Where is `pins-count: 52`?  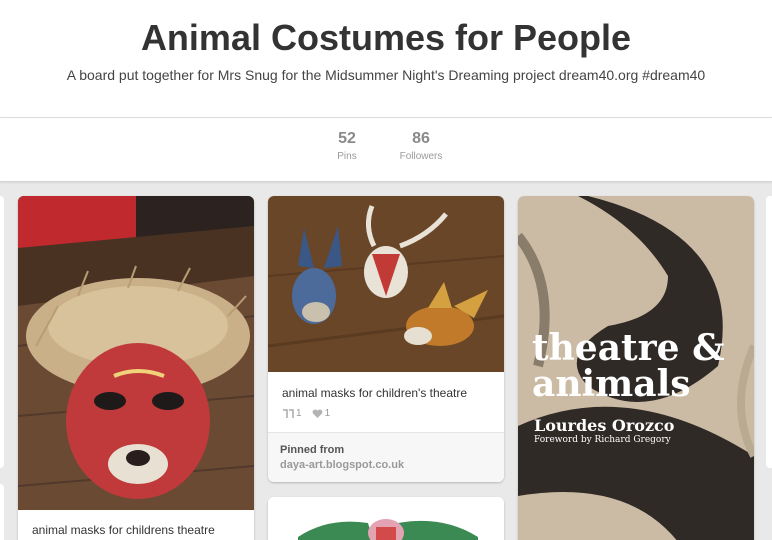
pins-count: 52 is located at coordinates (347, 138).